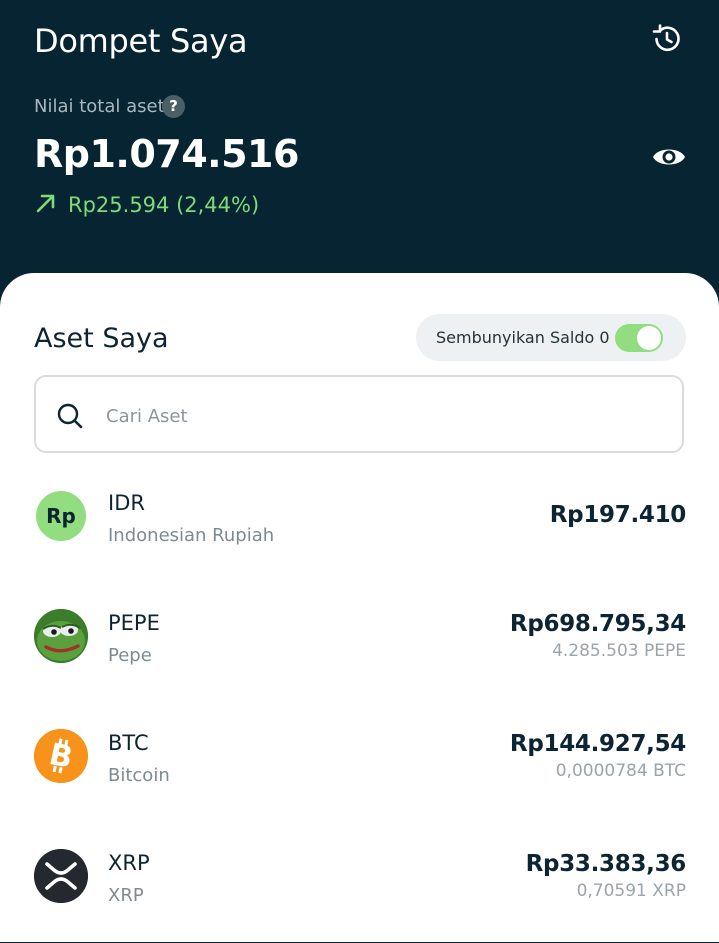 The width and height of the screenshot is (719, 943). Describe the element at coordinates (61, 876) in the screenshot. I see `xrp-icon` at that location.